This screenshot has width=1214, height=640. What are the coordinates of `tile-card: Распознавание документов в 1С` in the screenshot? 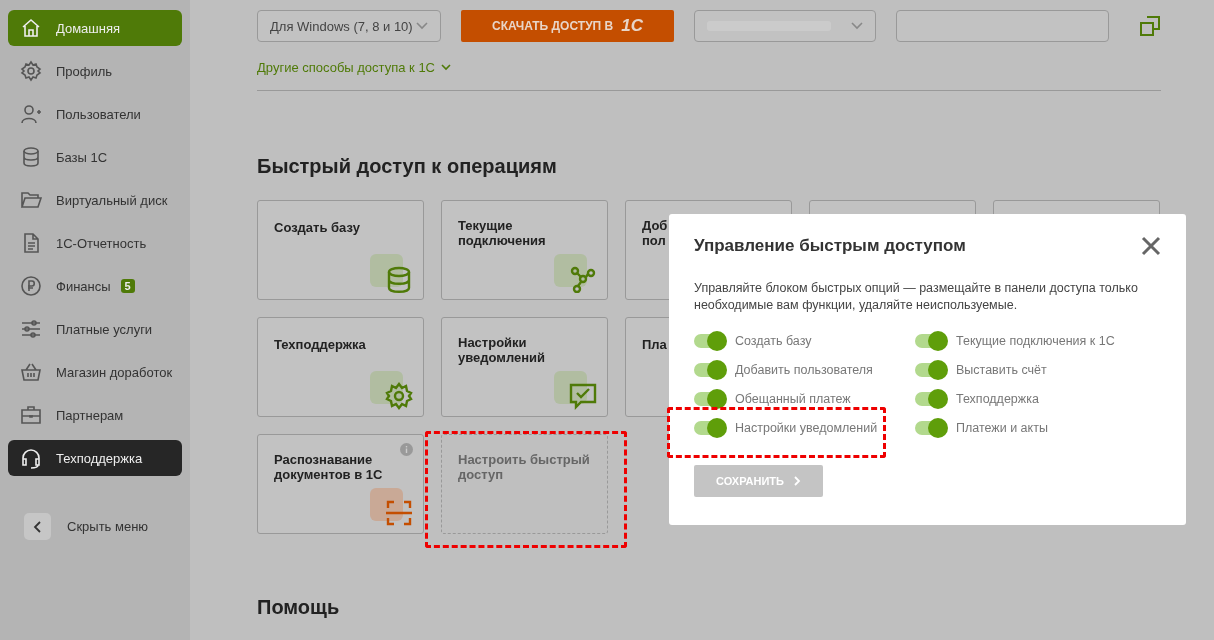 It's located at (340, 484).